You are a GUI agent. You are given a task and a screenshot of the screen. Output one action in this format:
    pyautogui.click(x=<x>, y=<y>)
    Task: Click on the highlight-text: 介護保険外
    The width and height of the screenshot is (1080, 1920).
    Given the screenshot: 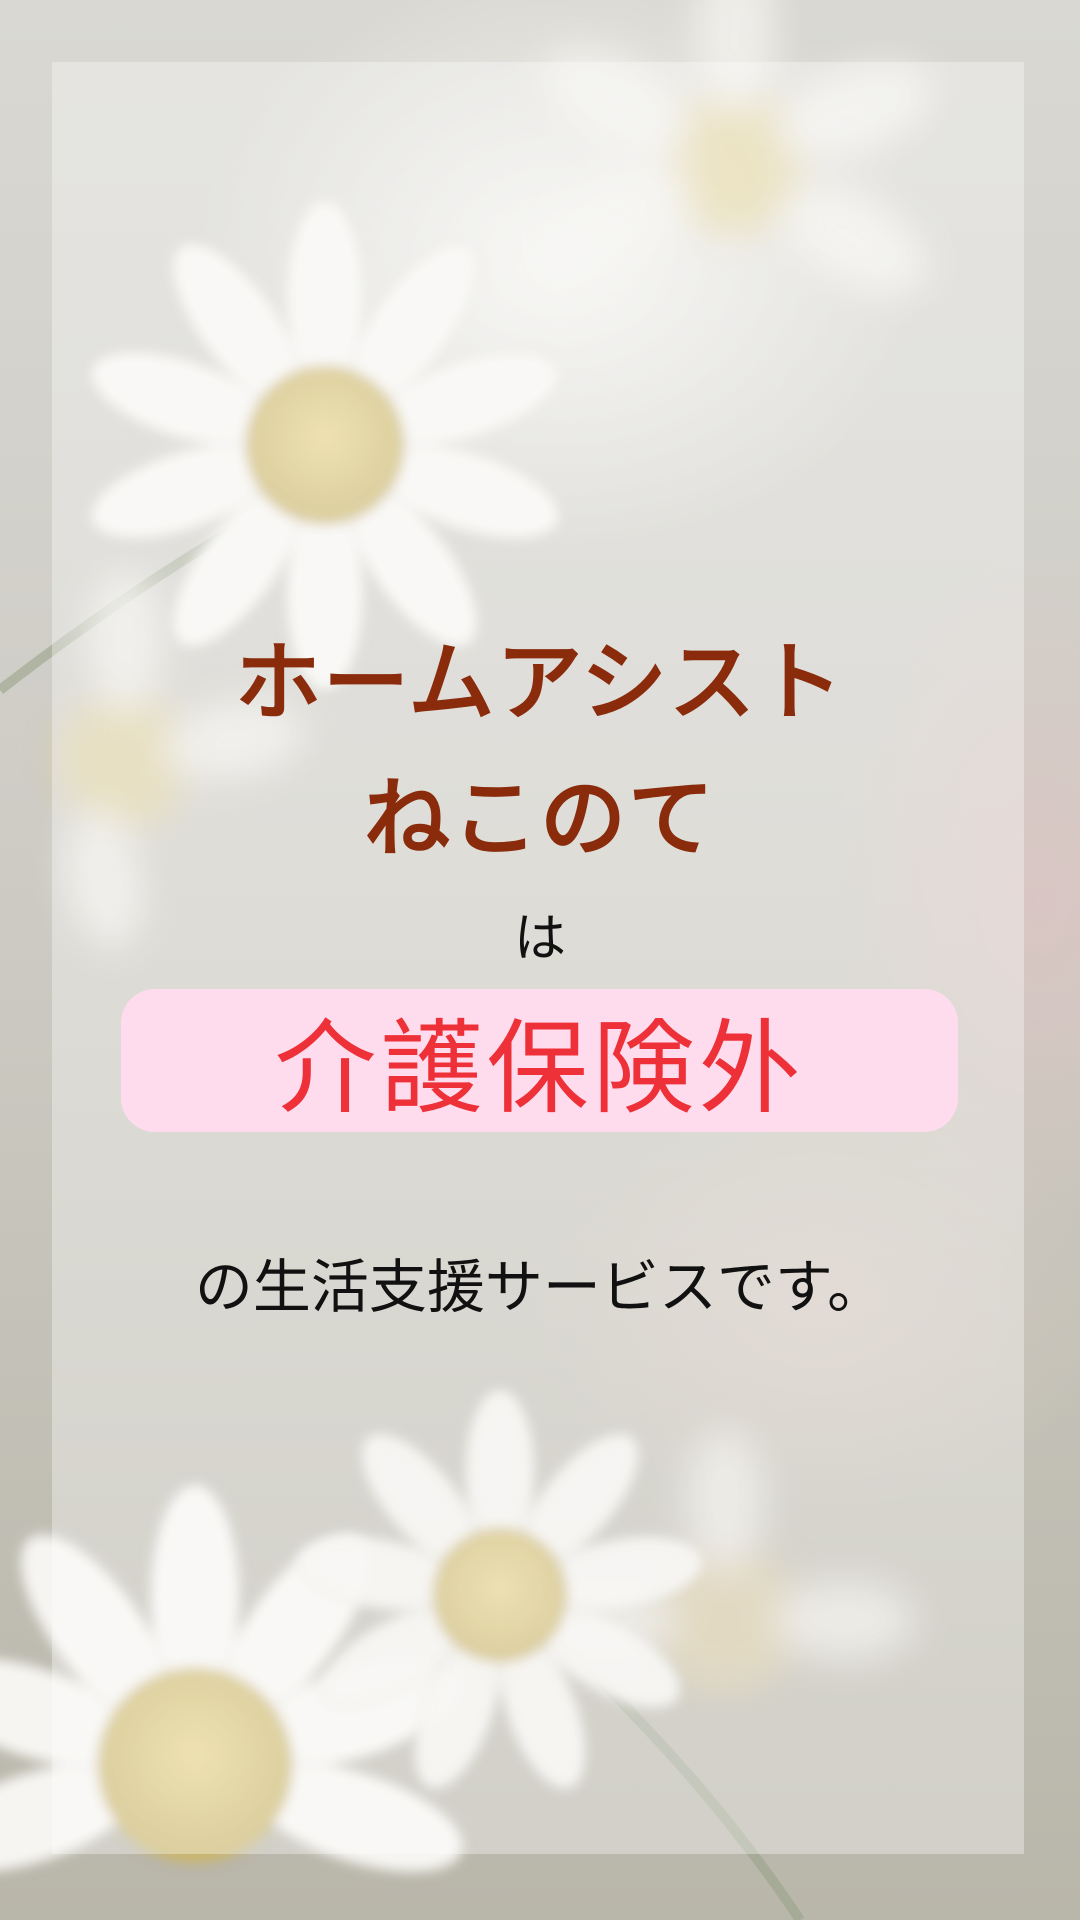 What is the action you would take?
    pyautogui.click(x=539, y=1069)
    